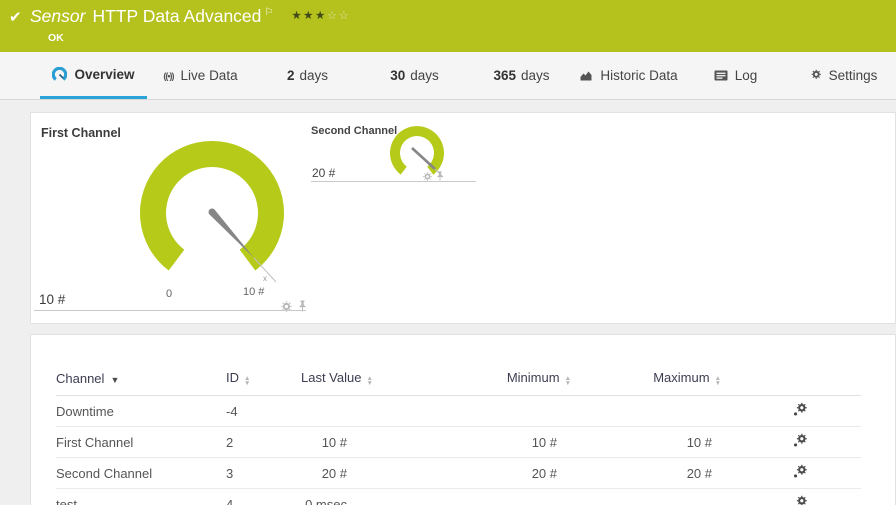 Image resolution: width=896 pixels, height=505 pixels. I want to click on cell-minimum: 20 #, so click(480, 473).